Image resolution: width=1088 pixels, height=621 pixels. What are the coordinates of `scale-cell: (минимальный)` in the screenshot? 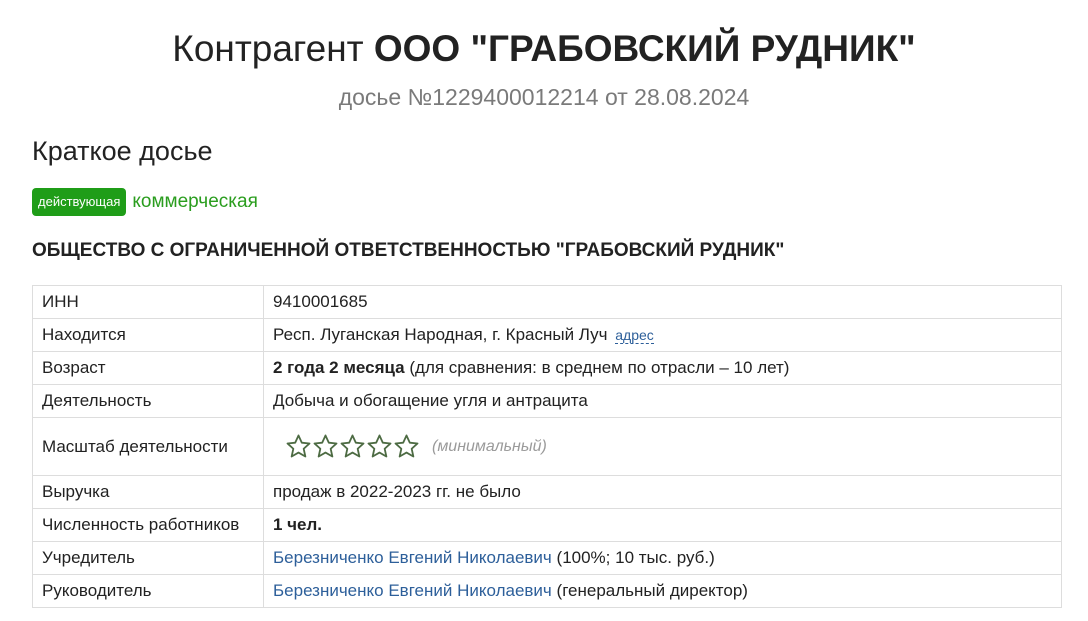 It's located at (662, 446).